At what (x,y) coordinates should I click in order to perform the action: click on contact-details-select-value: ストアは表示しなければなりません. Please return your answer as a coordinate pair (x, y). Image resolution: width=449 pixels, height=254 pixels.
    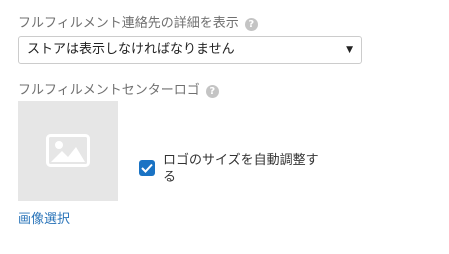
    Looking at the image, I should click on (131, 49).